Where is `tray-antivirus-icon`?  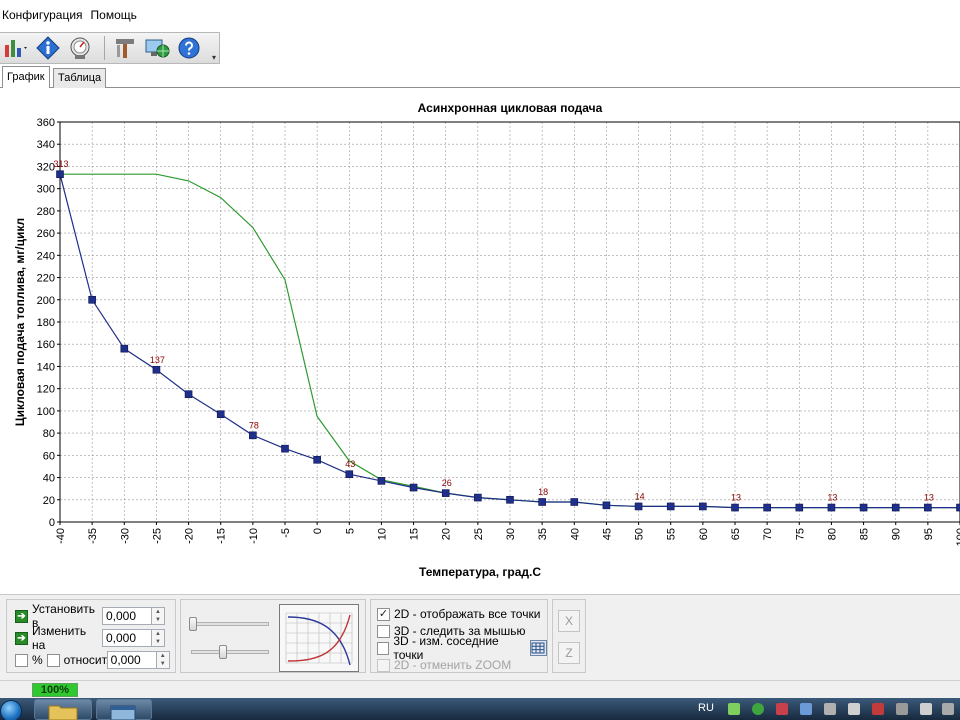 tray-antivirus-icon is located at coordinates (782, 709).